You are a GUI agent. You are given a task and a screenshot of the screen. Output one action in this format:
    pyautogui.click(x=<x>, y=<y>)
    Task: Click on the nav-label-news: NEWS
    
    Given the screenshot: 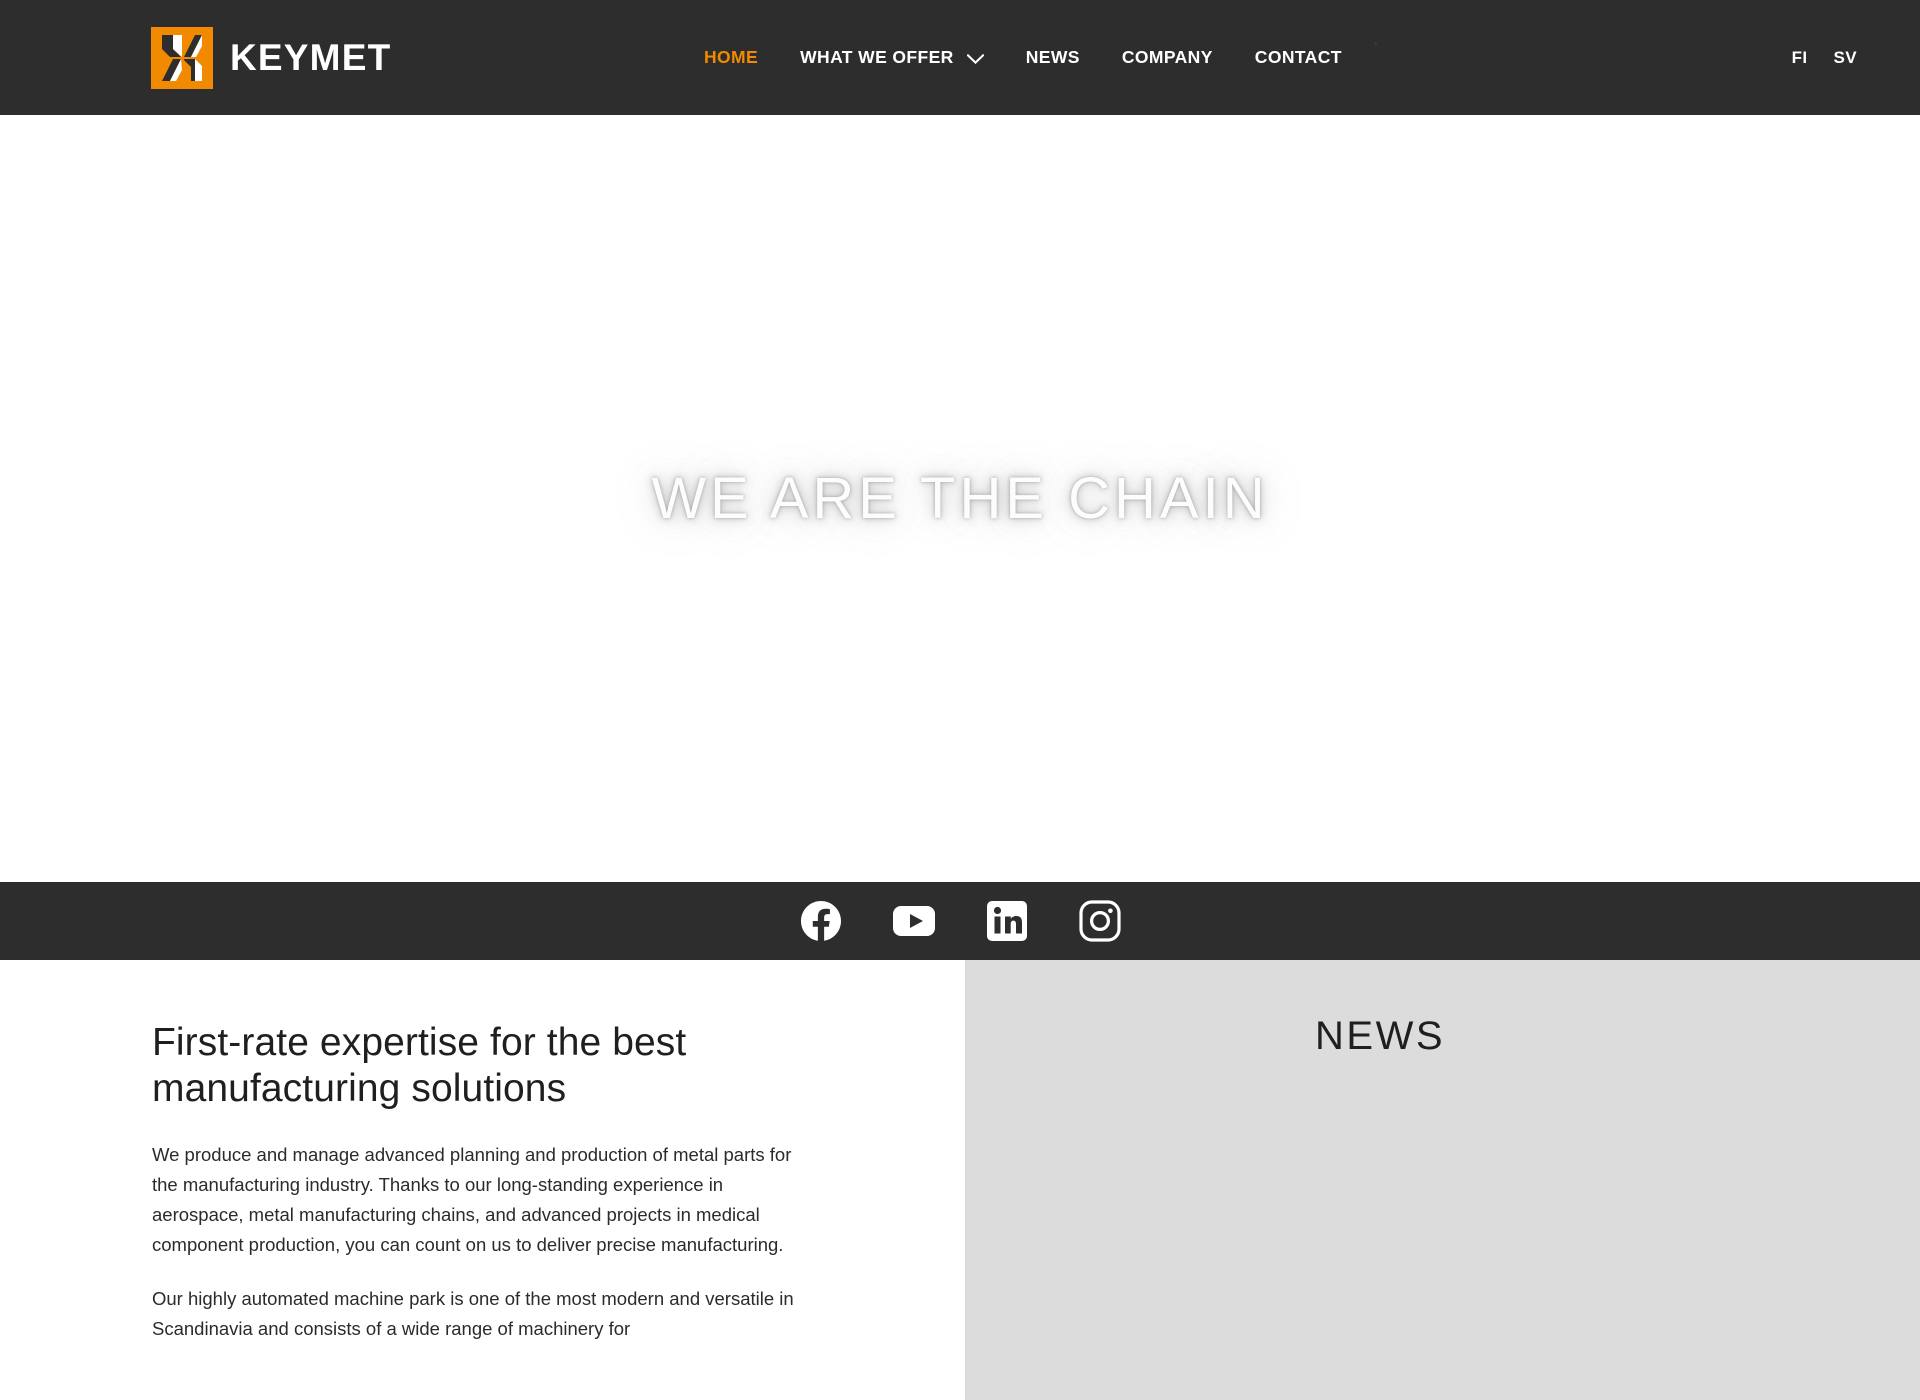 What is the action you would take?
    pyautogui.click(x=1052, y=57)
    